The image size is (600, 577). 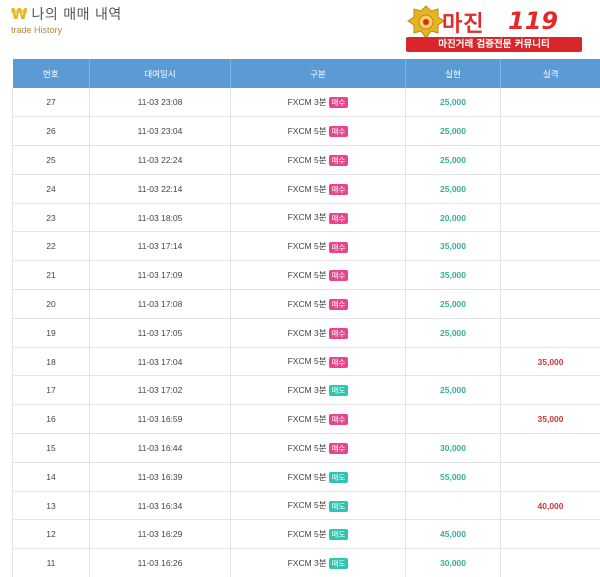 I want to click on site-logo: 마진 119 마진거래 검증전문 커뮤니티, so click(x=495, y=29).